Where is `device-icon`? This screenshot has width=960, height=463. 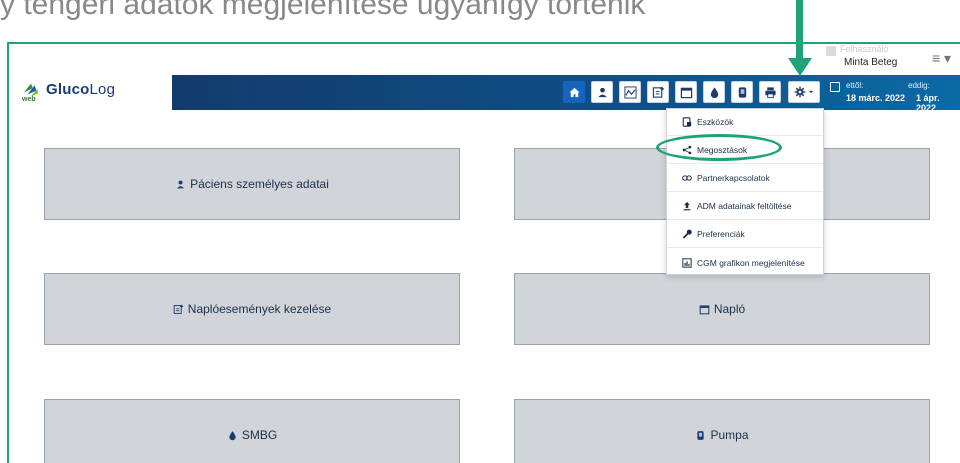
device-icon is located at coordinates (687, 122).